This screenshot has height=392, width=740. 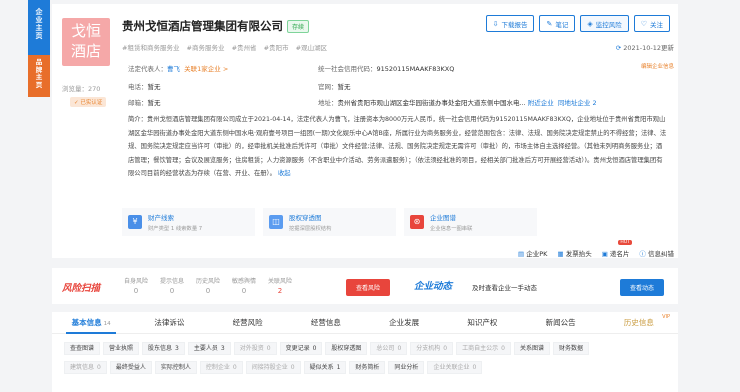 I want to click on email-label: 邮箱：, so click(x=138, y=103).